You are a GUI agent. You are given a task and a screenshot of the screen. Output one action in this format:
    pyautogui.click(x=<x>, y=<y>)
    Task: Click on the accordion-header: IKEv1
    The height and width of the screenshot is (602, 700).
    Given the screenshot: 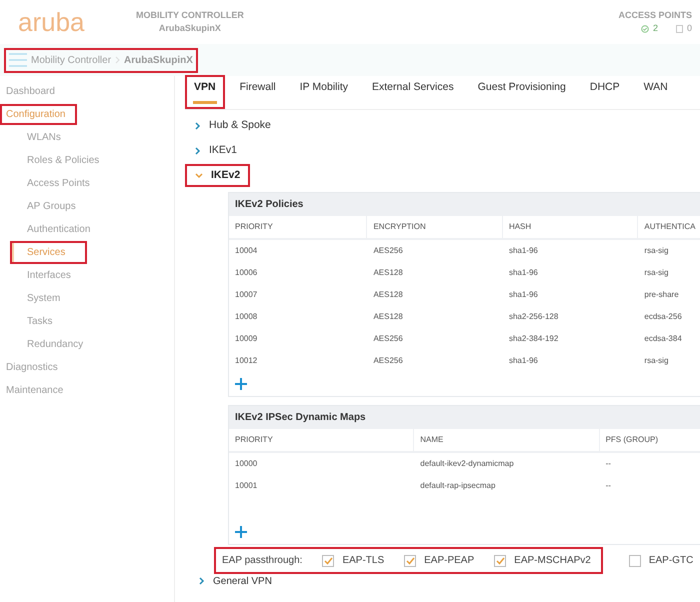 What is the action you would take?
    pyautogui.click(x=216, y=150)
    